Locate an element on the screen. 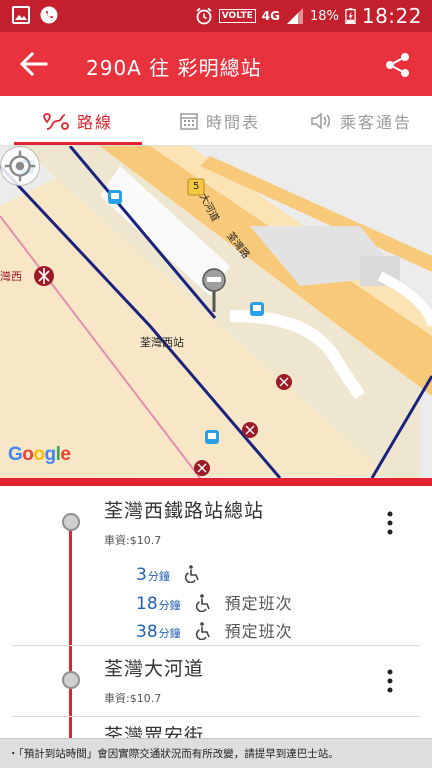  mtr-station-label: 灣西 is located at coordinates (11, 276).